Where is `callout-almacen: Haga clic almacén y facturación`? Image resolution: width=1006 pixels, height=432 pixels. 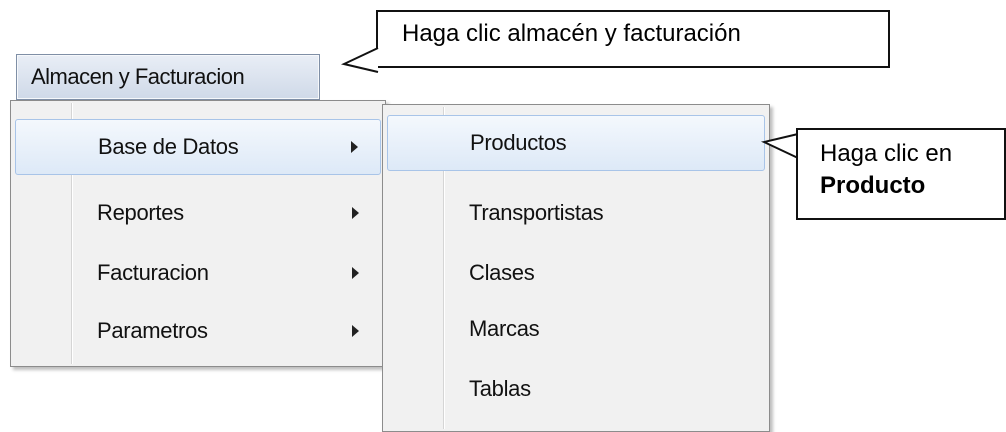 callout-almacen: Haga clic almacén y facturación is located at coordinates (633, 39).